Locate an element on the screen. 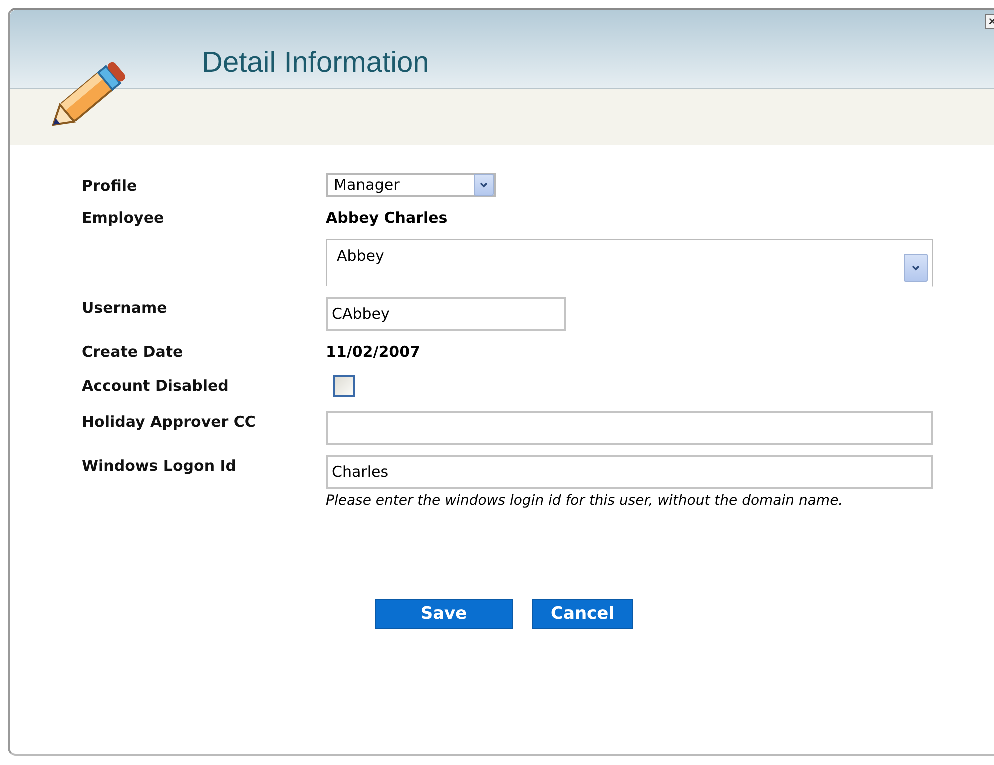 The image size is (994, 765). field-label: Windows Logon Id is located at coordinates (160, 466).